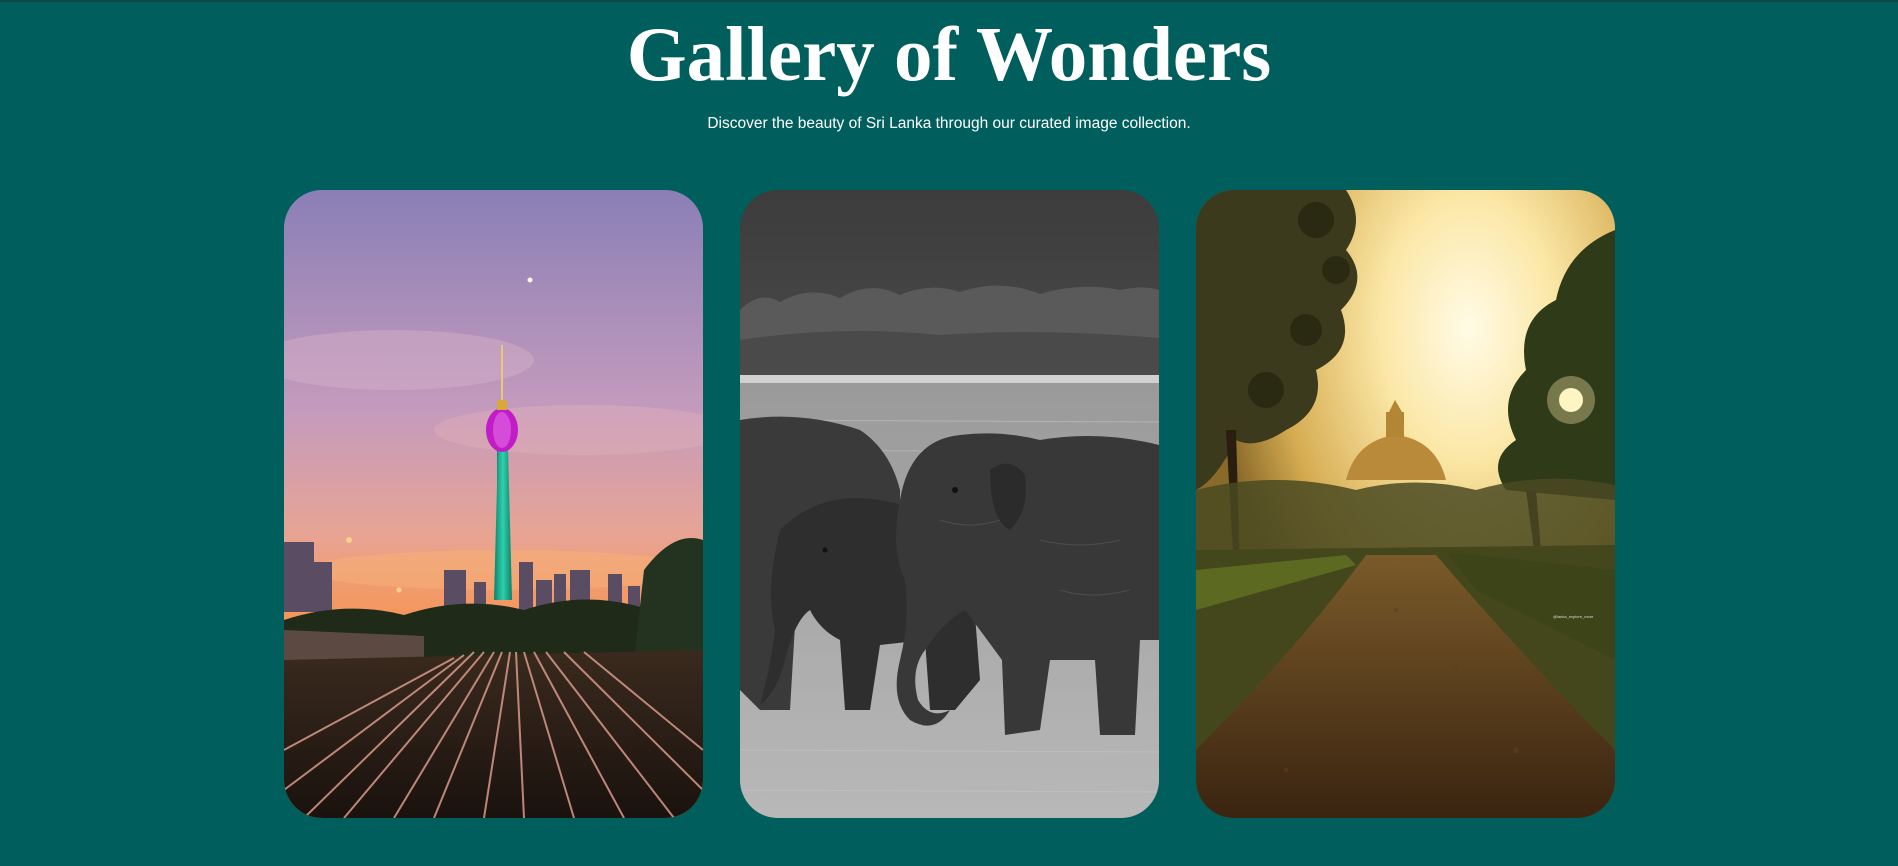 The height and width of the screenshot is (866, 1898). I want to click on photo-credit-watermark: @lanka_explore_more, so click(1573, 616).